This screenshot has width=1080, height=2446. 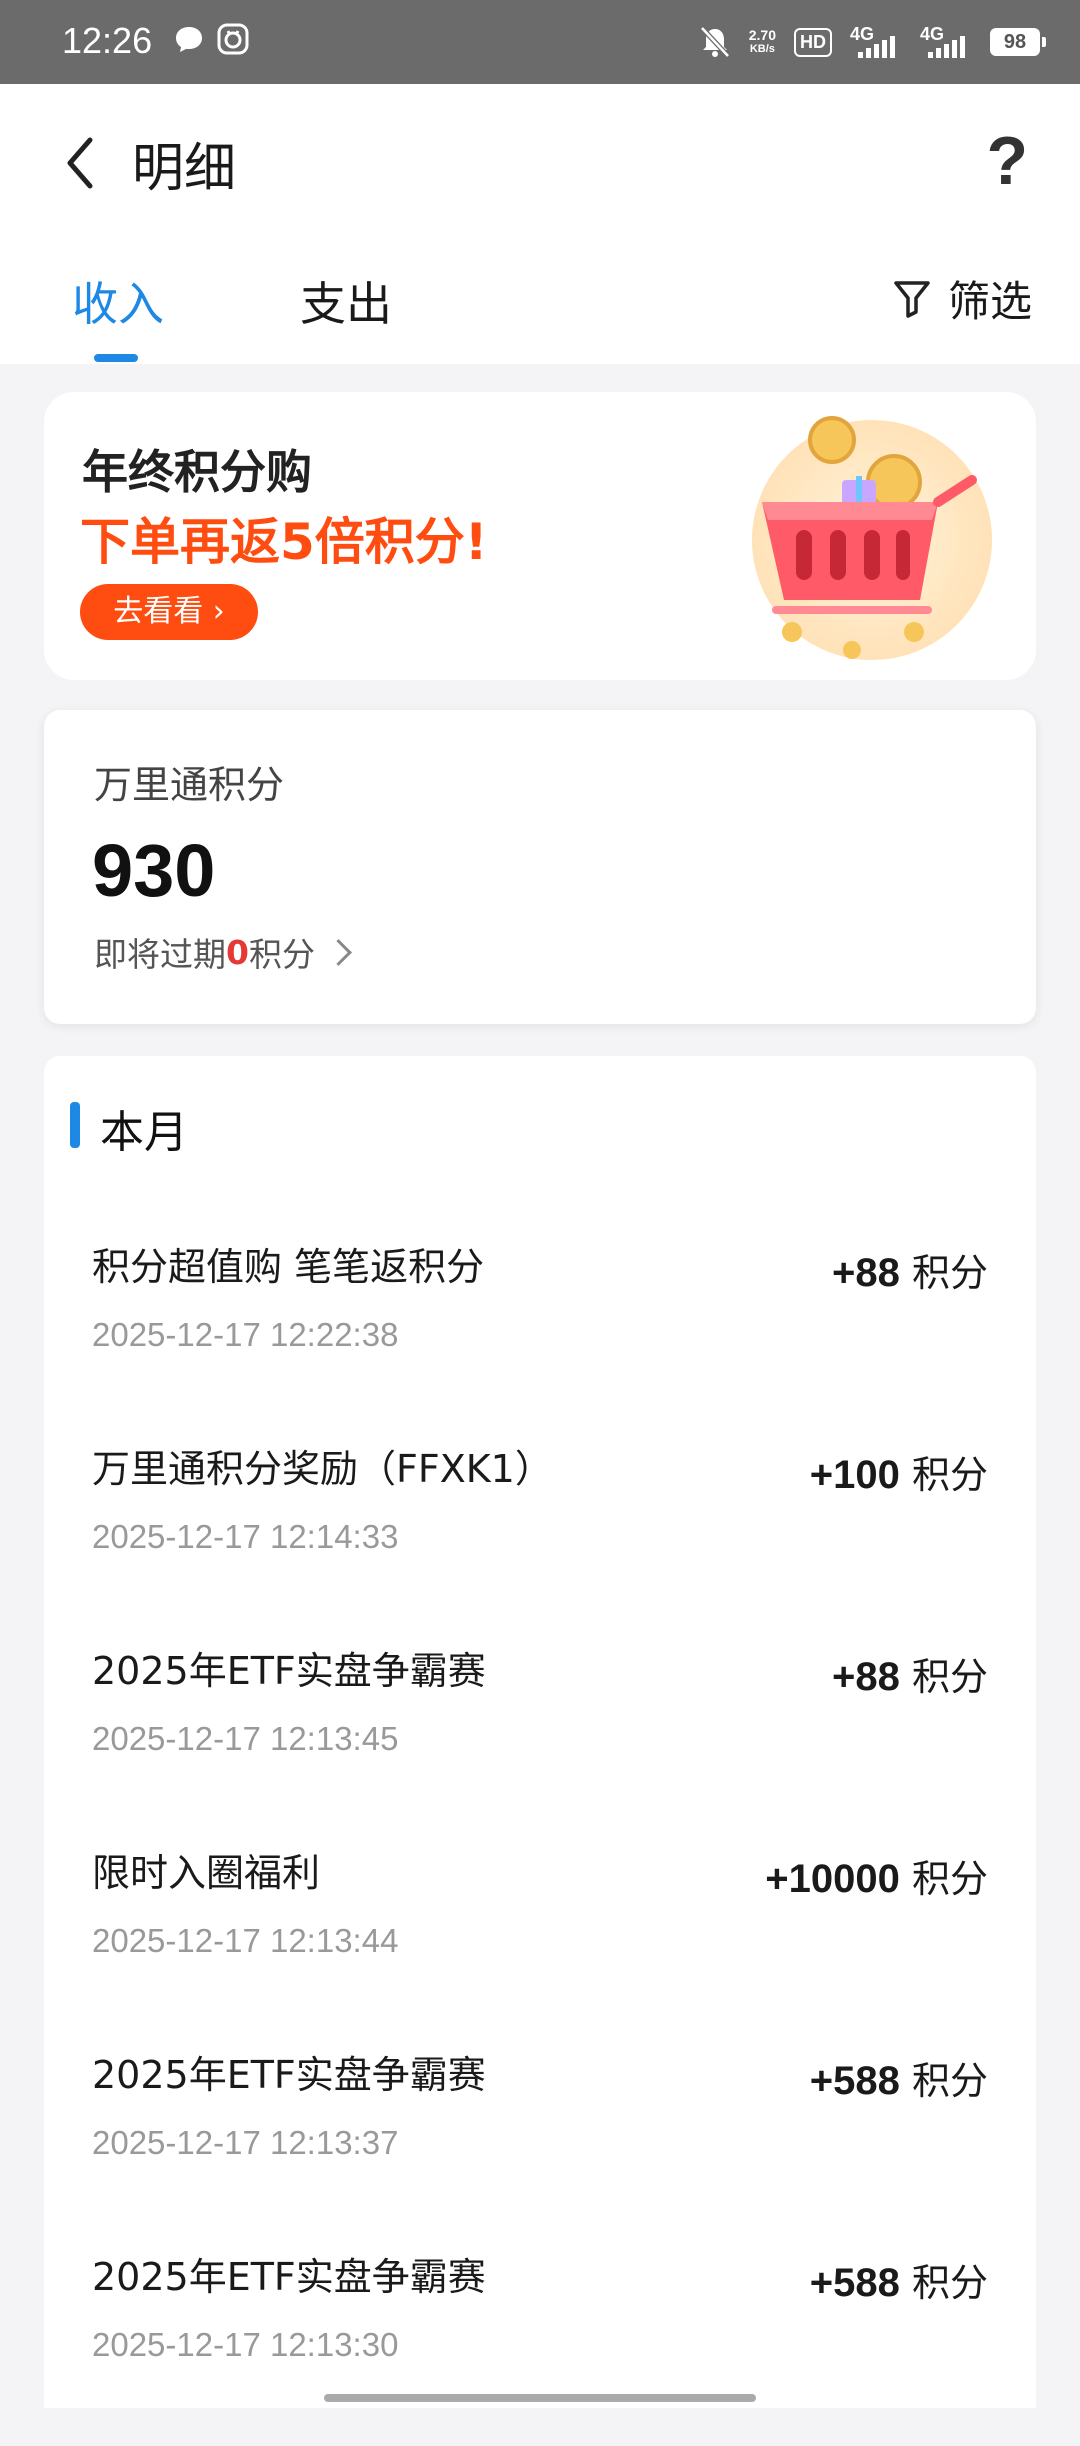 I want to click on mute-bell-icon, so click(x=714, y=42).